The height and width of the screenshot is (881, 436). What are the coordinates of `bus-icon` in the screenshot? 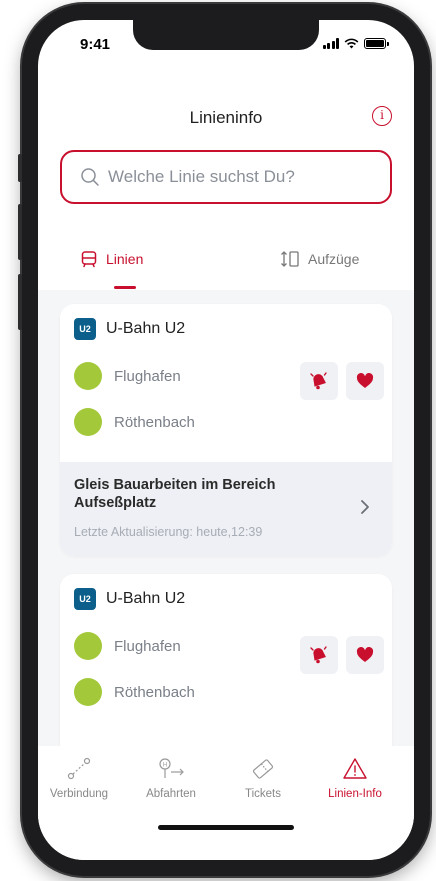 It's located at (89, 259).